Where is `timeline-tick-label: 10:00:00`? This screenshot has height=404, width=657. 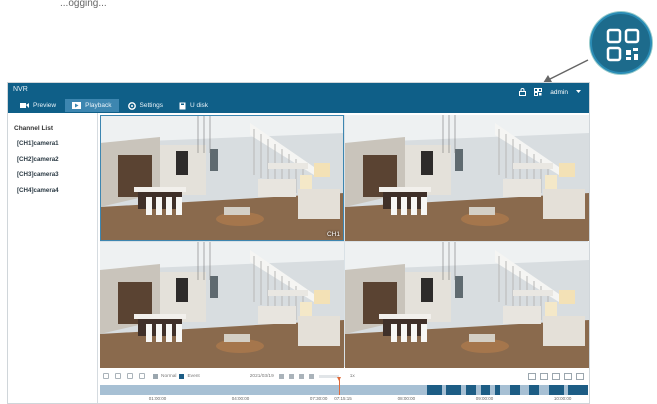 timeline-tick-label: 10:00:00 is located at coordinates (562, 398).